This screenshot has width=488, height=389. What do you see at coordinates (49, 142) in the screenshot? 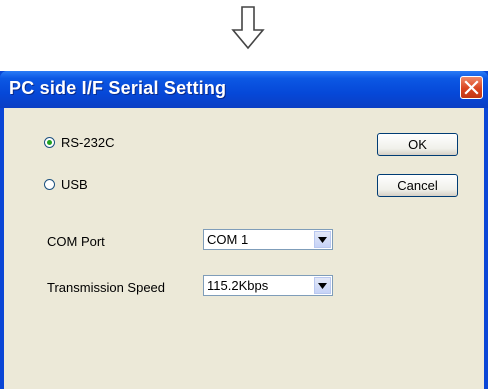
I see `radio-button-checked` at bounding box center [49, 142].